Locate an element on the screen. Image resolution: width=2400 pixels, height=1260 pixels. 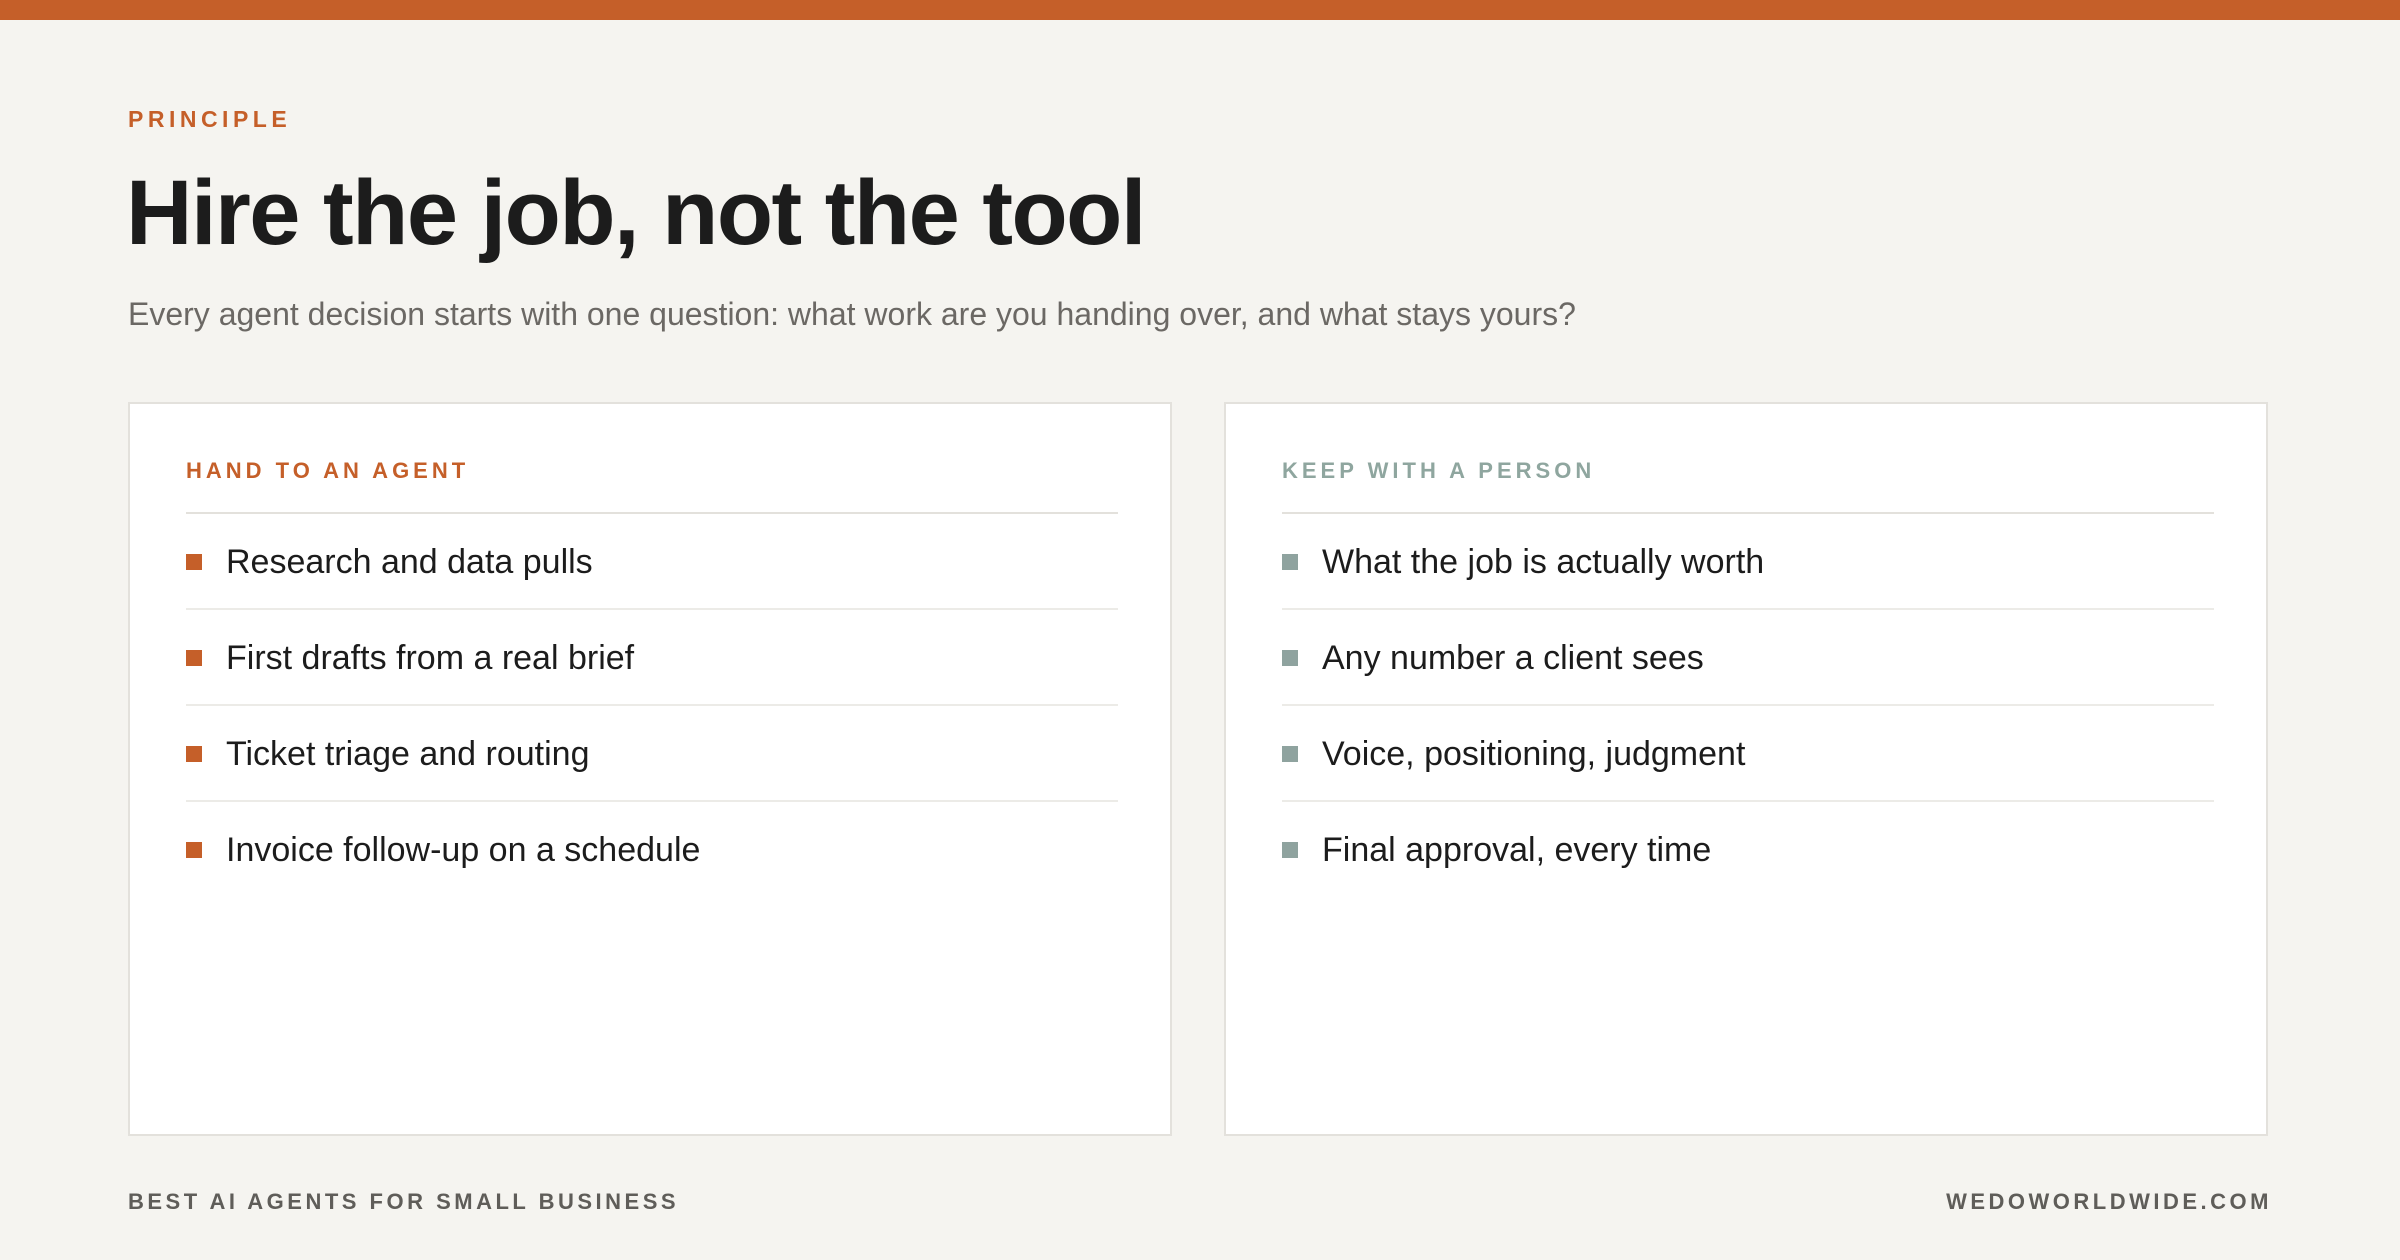
list-item: First drafts from a real brief is located at coordinates (652, 658).